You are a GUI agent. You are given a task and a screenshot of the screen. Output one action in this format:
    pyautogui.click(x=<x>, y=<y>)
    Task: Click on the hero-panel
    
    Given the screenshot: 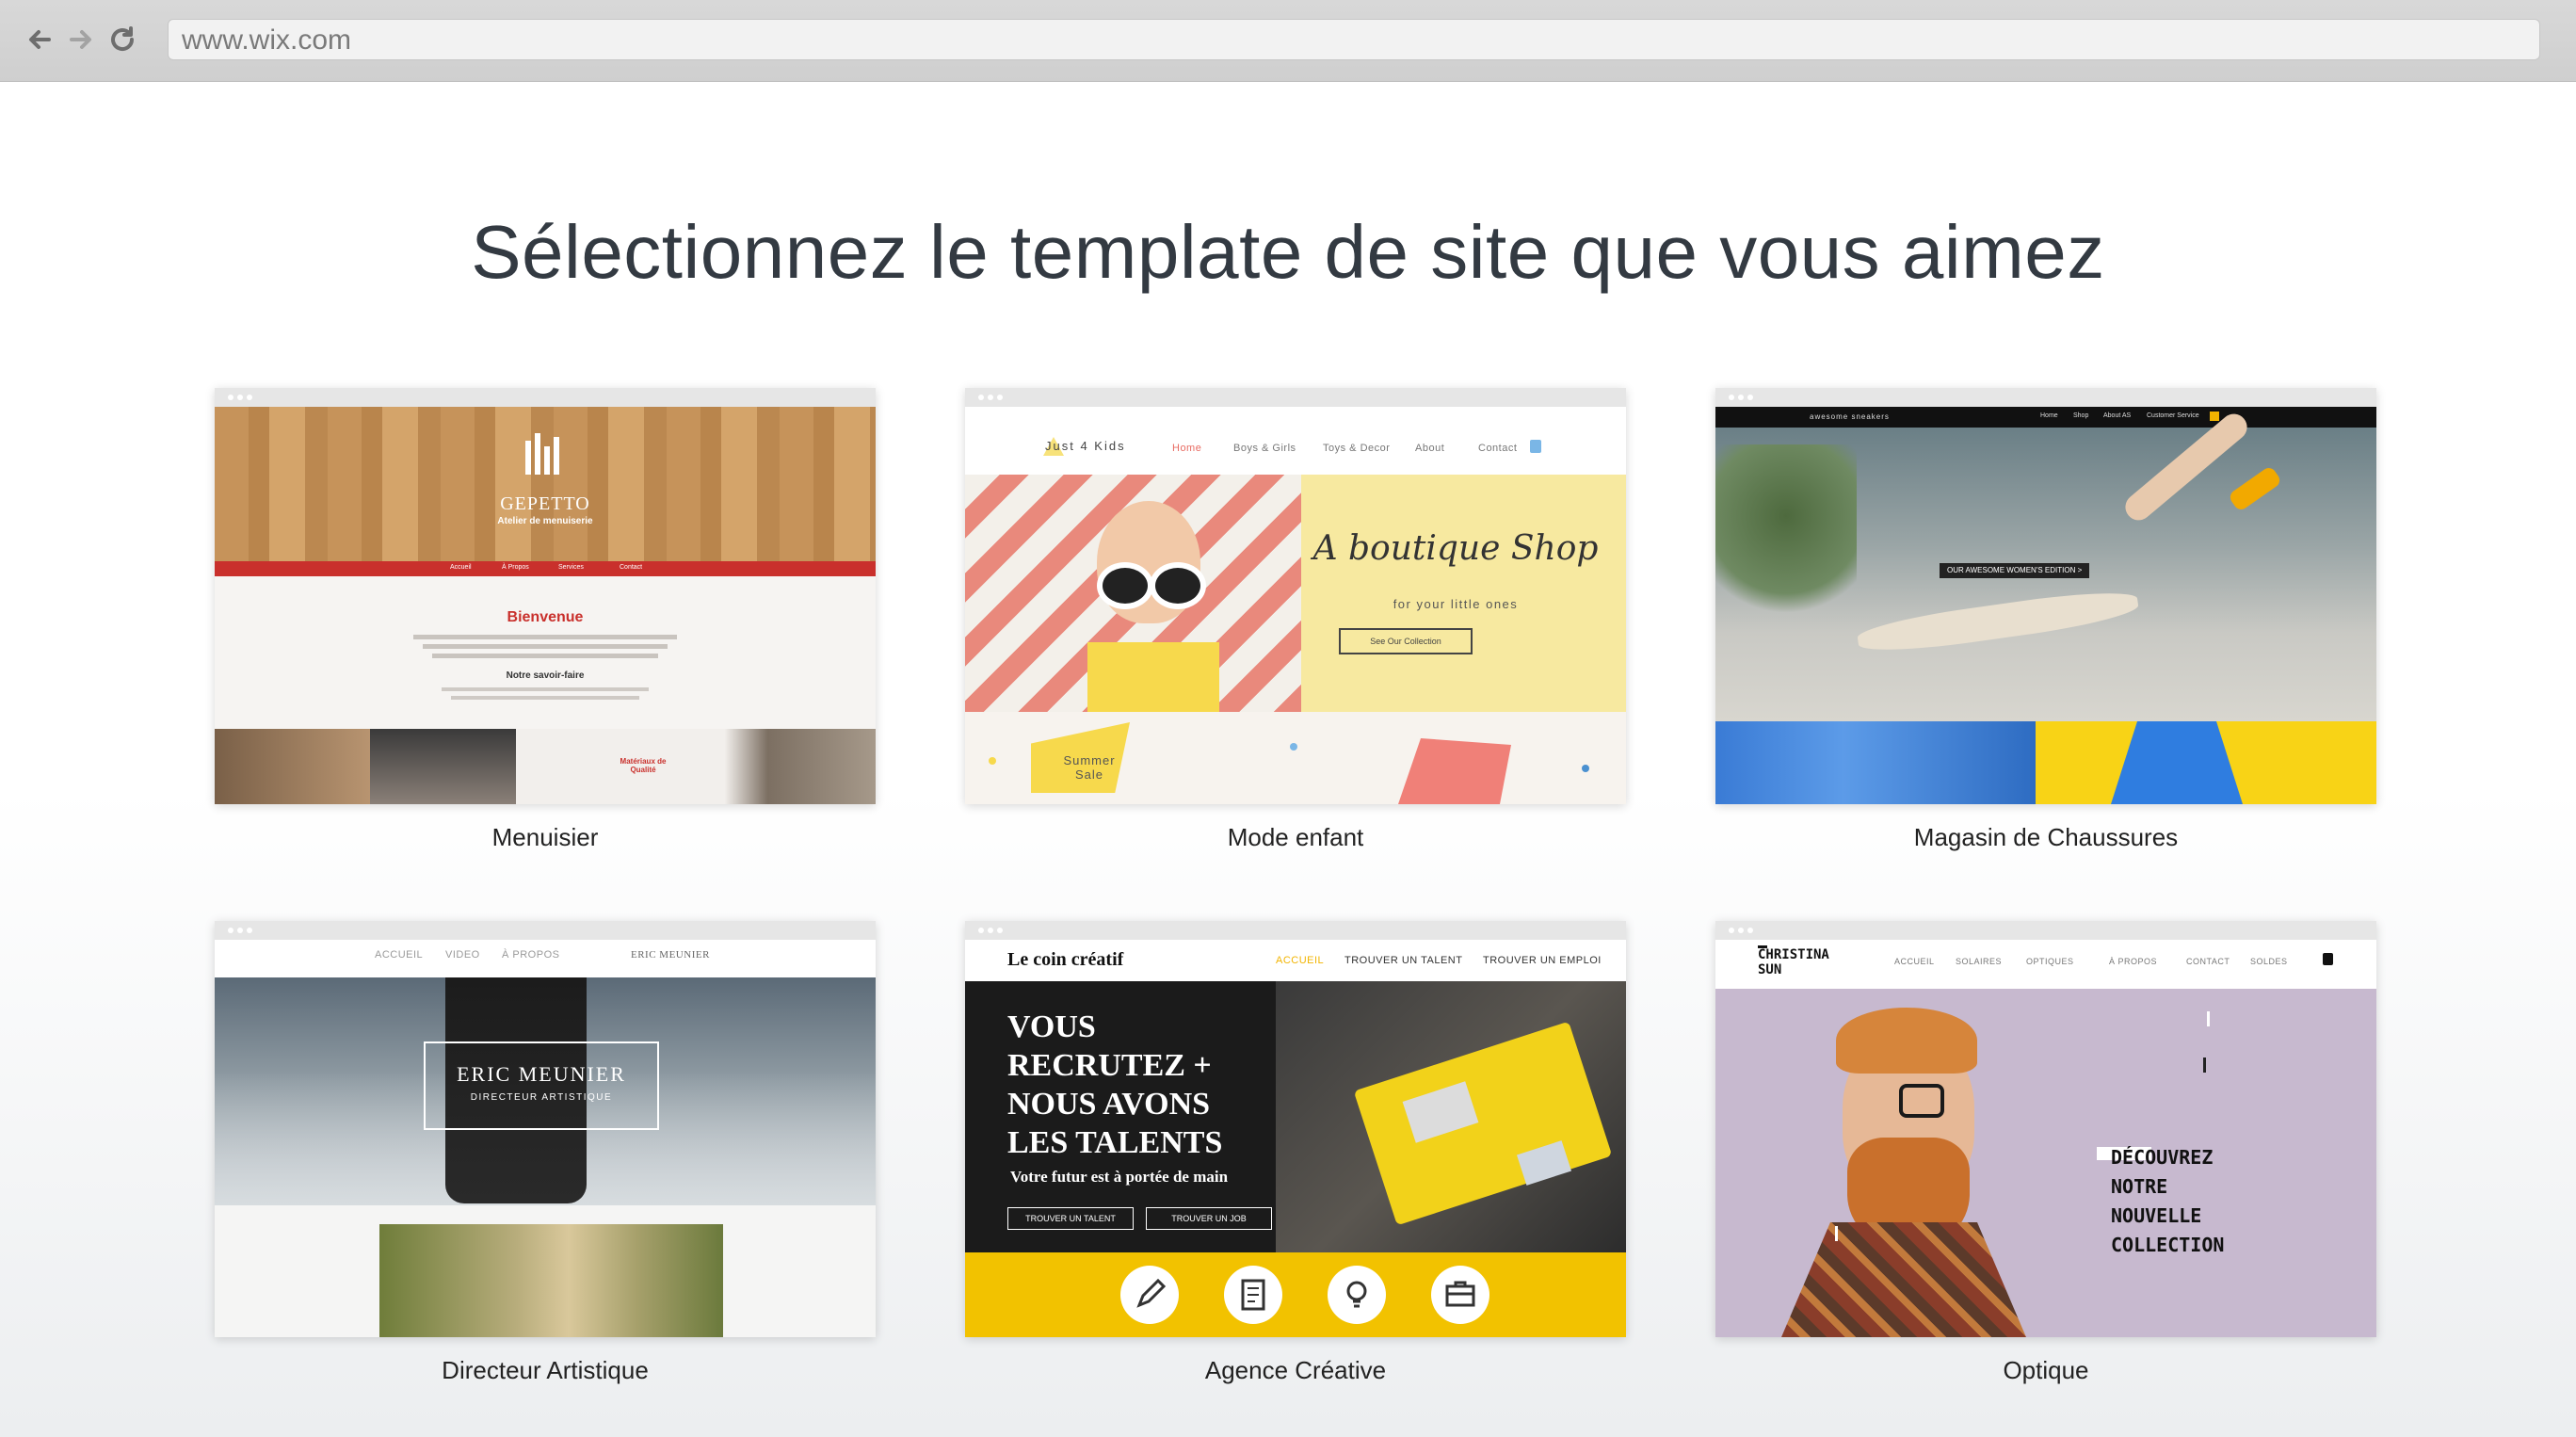 What is the action you would take?
    pyautogui.click(x=1463, y=594)
    